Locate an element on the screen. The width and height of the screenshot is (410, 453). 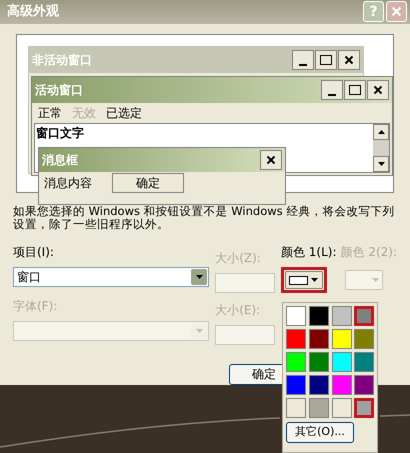
font-label: 字体(F): is located at coordinates (35, 306).